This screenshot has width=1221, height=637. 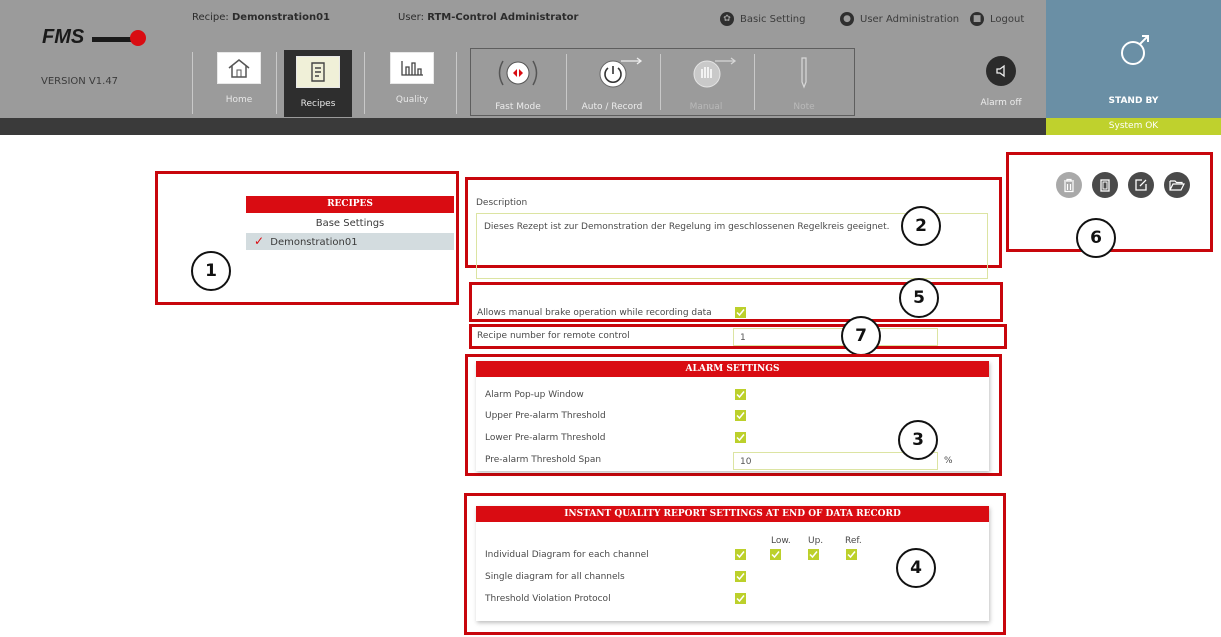 What do you see at coordinates (1135, 53) in the screenshot?
I see `standby-icon` at bounding box center [1135, 53].